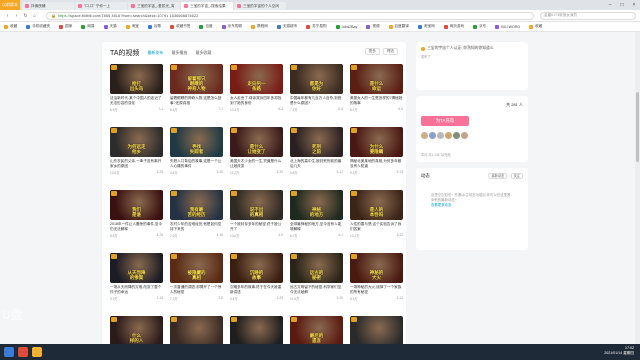 The width and height of the screenshot is (640, 360). What do you see at coordinates (136, 163) in the screenshot?
I see `video-title: 山东农民的父亲,一辈子没有离开家乡的原因` at bounding box center [136, 163].